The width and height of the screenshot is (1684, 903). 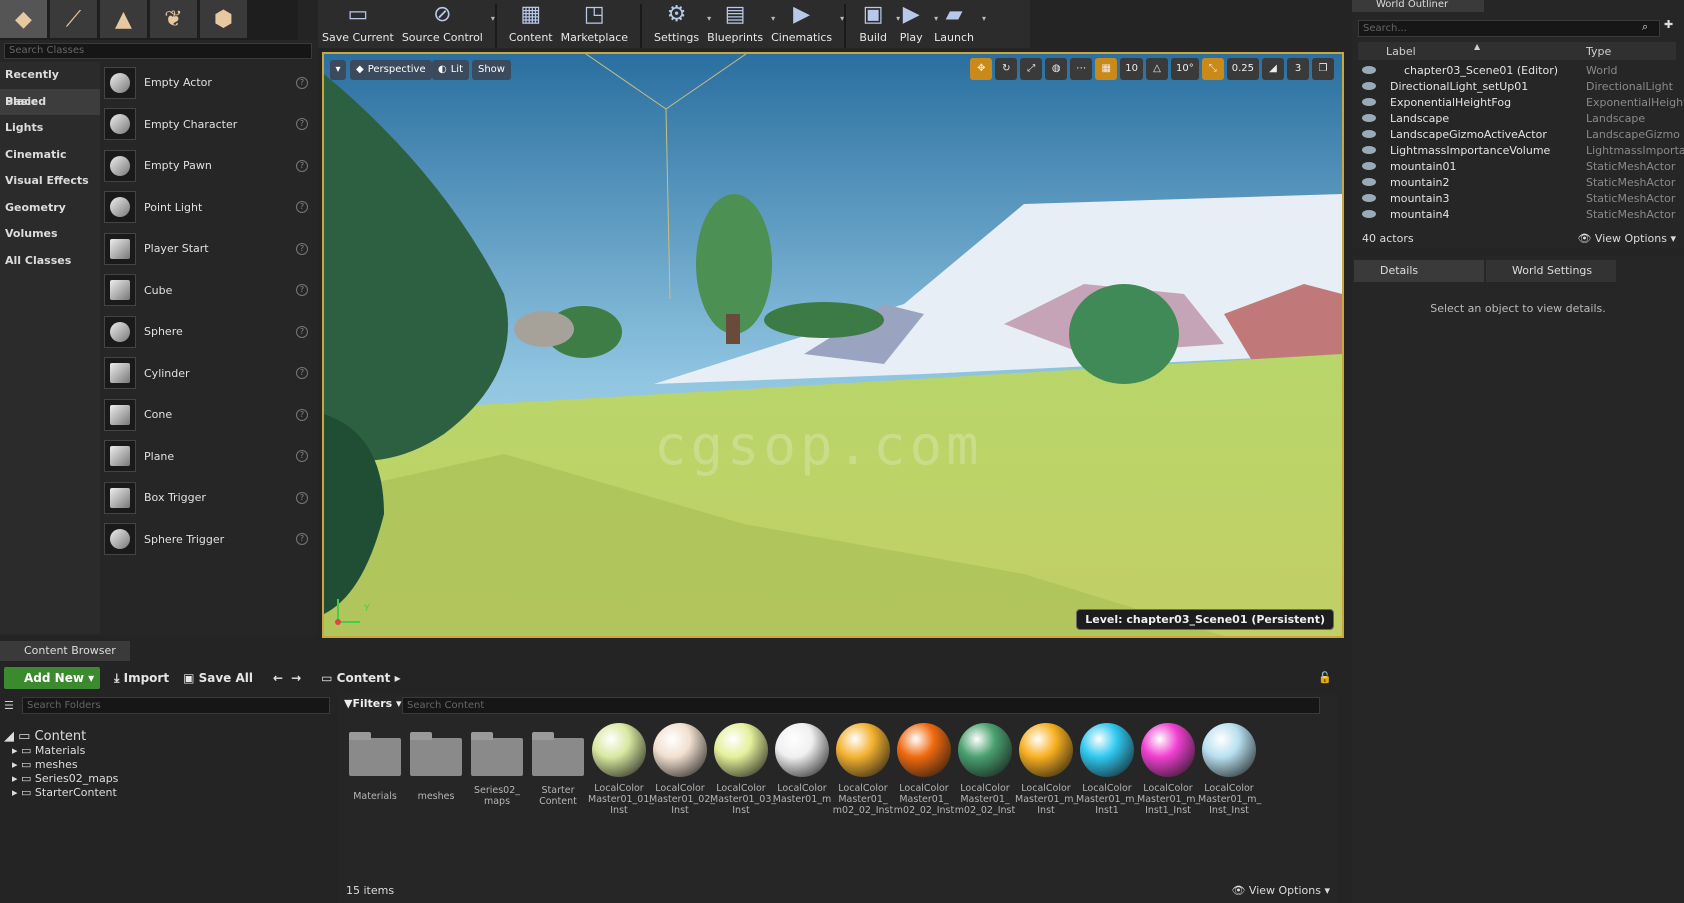 What do you see at coordinates (1106, 69) in the screenshot?
I see `grid-snap-icon: ▦` at bounding box center [1106, 69].